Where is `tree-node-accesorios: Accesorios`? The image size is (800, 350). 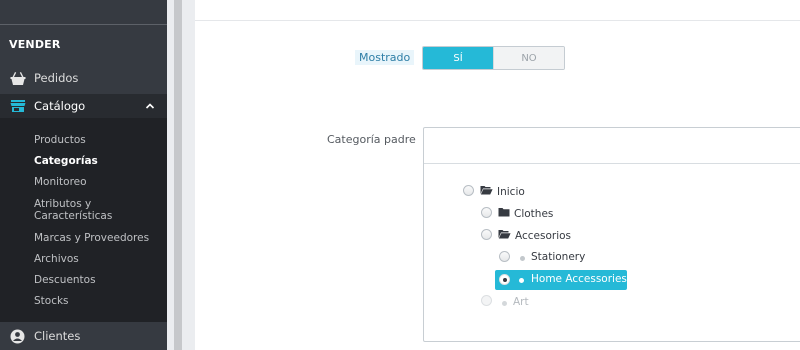 tree-node-accesorios: Accesorios is located at coordinates (534, 235).